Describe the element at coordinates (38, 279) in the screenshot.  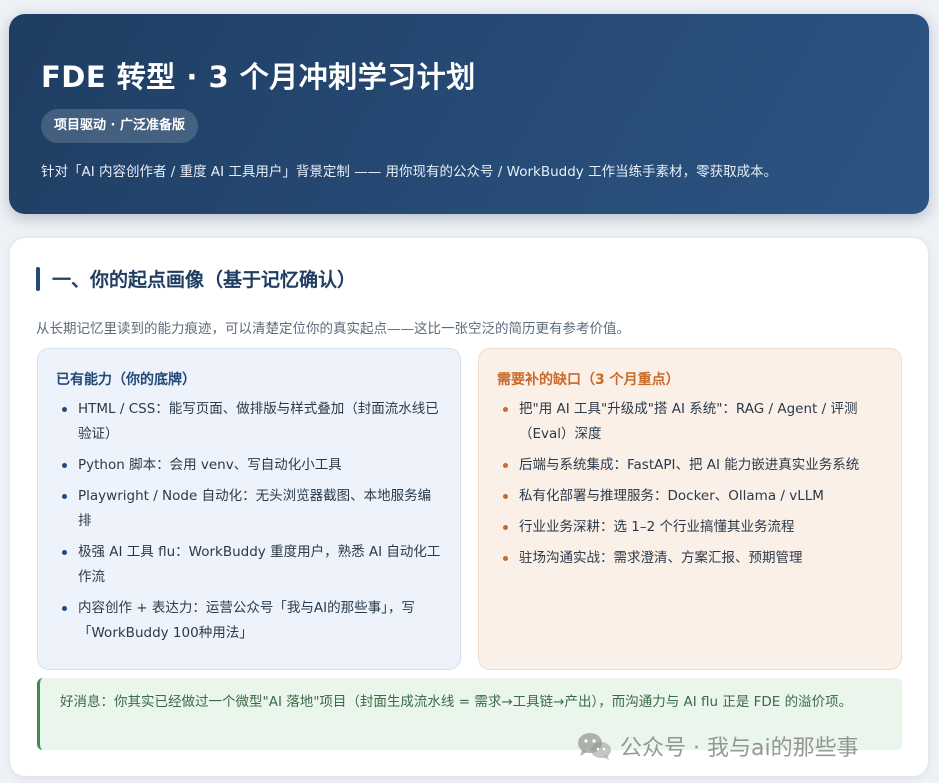
I see `section-accent-bar` at that location.